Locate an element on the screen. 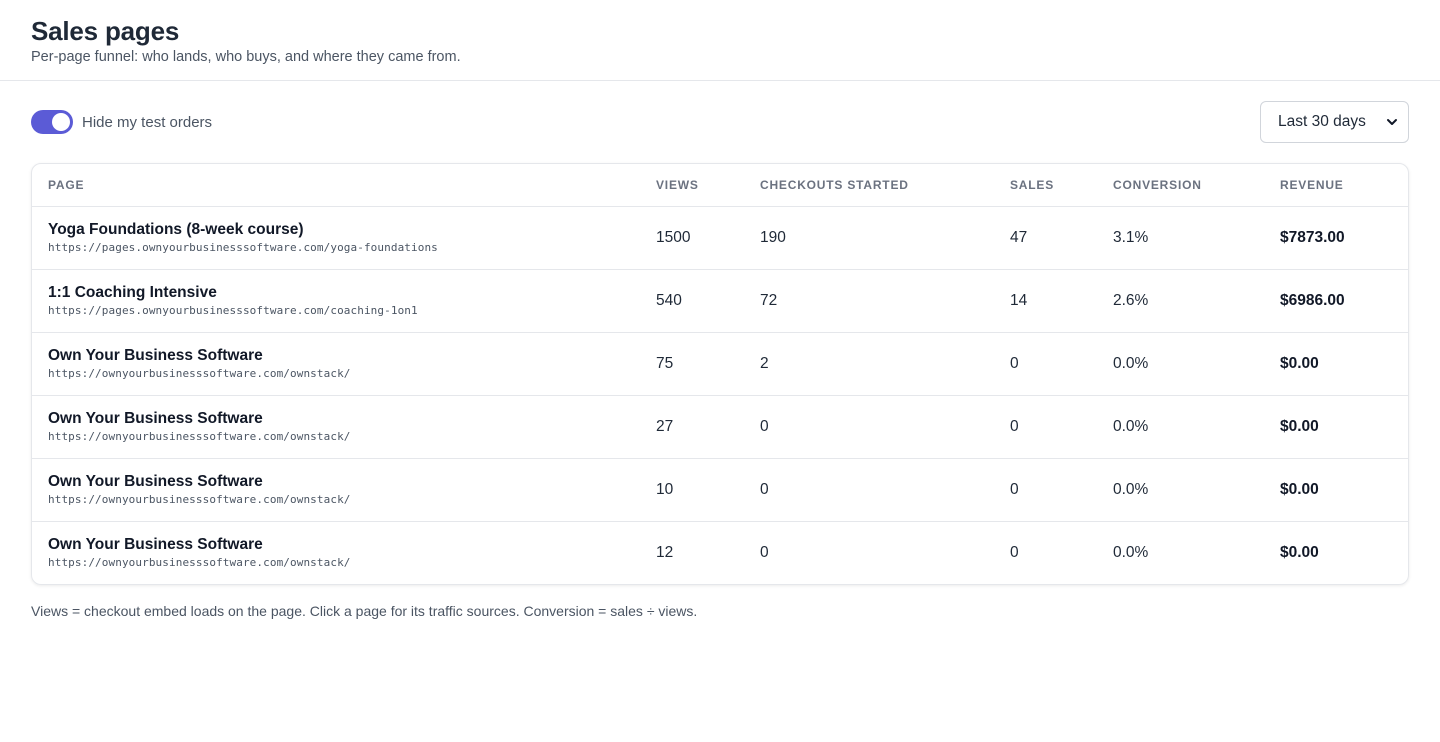 Image resolution: width=1440 pixels, height=742 pixels. date-range-select: Last 30 days is located at coordinates (1334, 122).